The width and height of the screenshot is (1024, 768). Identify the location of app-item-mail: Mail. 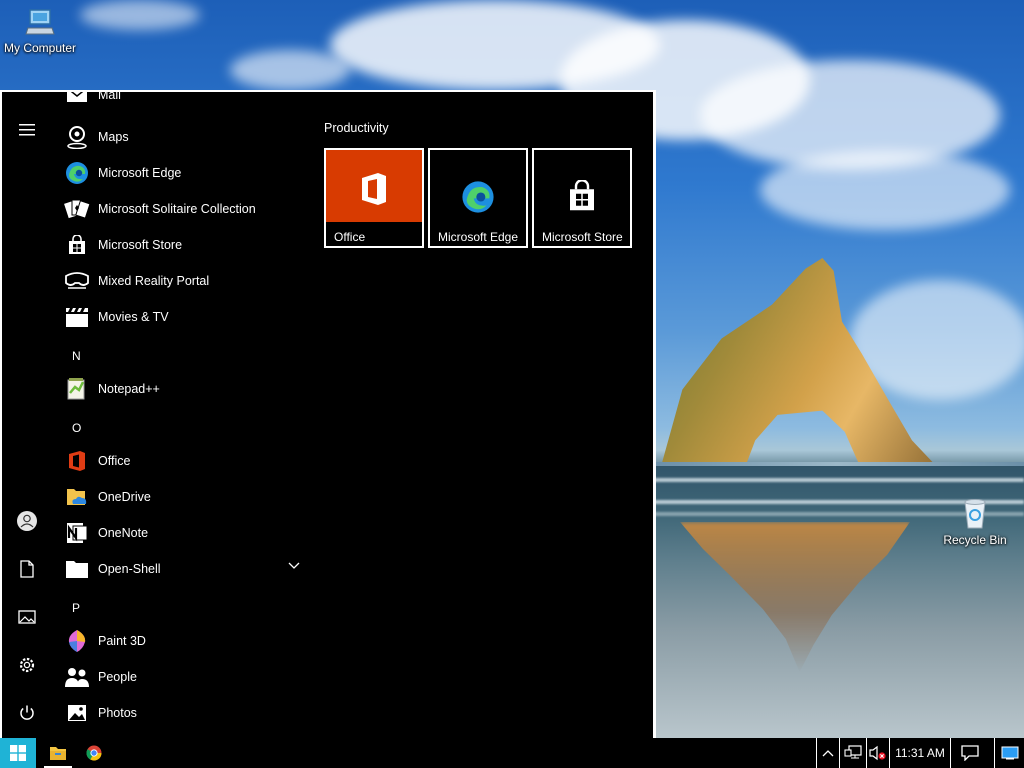
(179, 102).